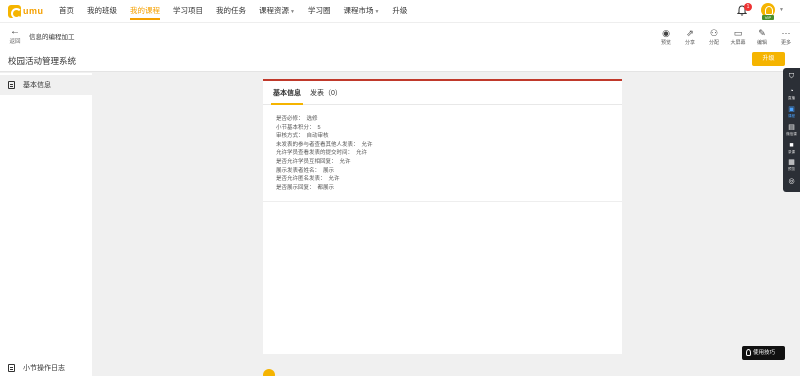 The image size is (800, 376). Describe the element at coordinates (298, 127) in the screenshot. I see `info-row: 小节基本积分： 5` at that location.